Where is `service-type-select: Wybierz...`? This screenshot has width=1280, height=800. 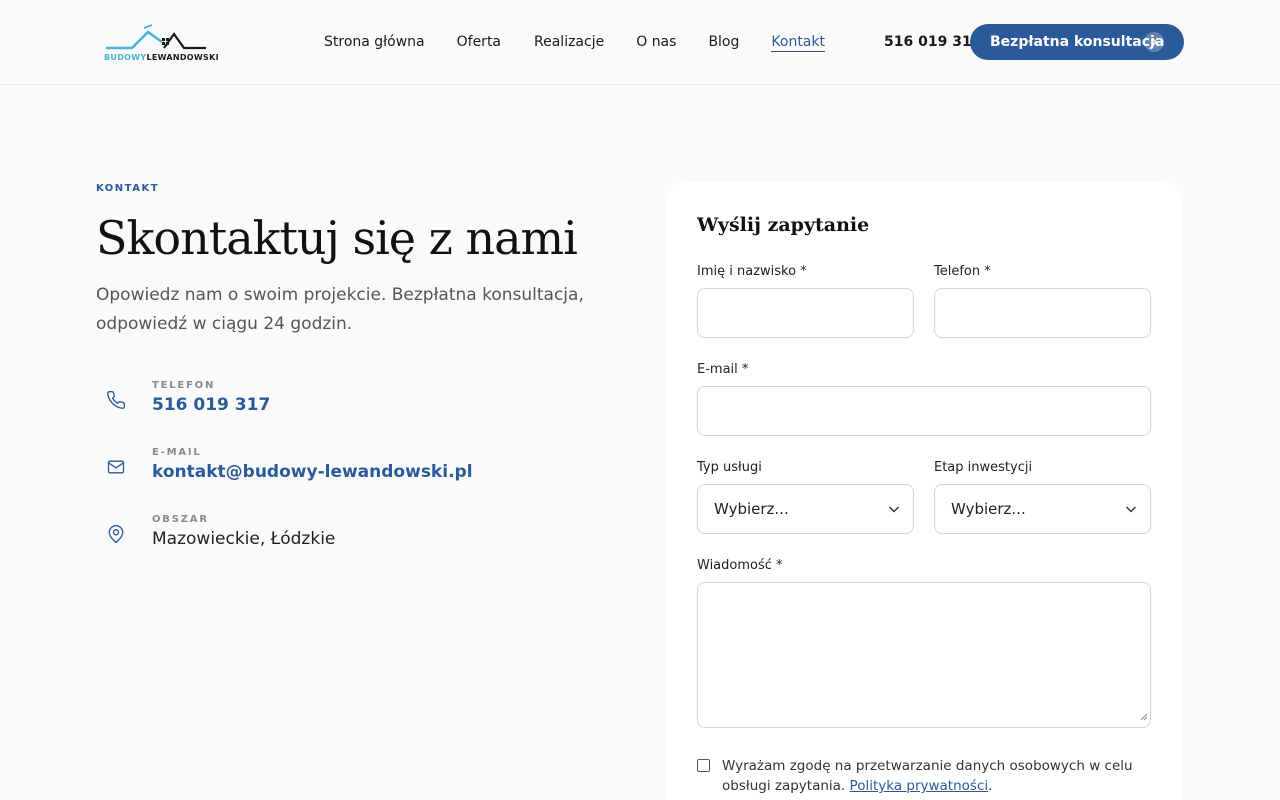
service-type-select: Wybierz... is located at coordinates (805, 509).